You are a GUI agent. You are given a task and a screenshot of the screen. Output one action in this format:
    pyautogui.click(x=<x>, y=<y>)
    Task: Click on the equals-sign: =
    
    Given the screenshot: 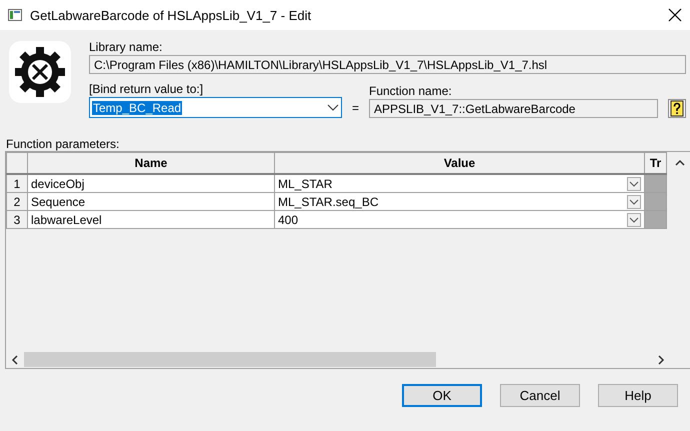 What is the action you would take?
    pyautogui.click(x=355, y=109)
    